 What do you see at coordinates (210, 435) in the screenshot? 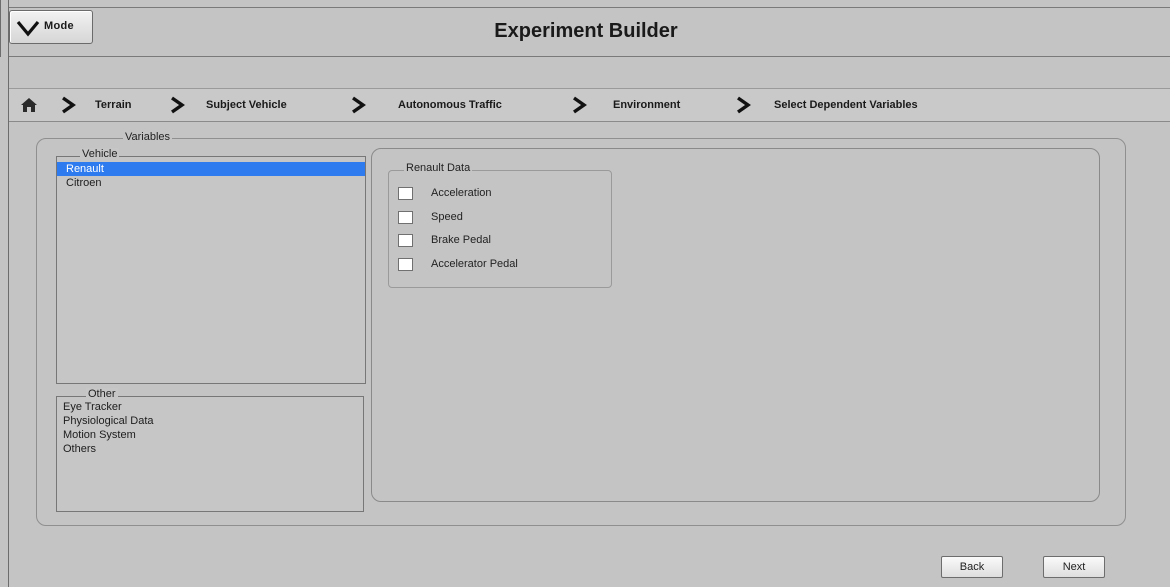
I see `list-item-motion-system: Motion System` at bounding box center [210, 435].